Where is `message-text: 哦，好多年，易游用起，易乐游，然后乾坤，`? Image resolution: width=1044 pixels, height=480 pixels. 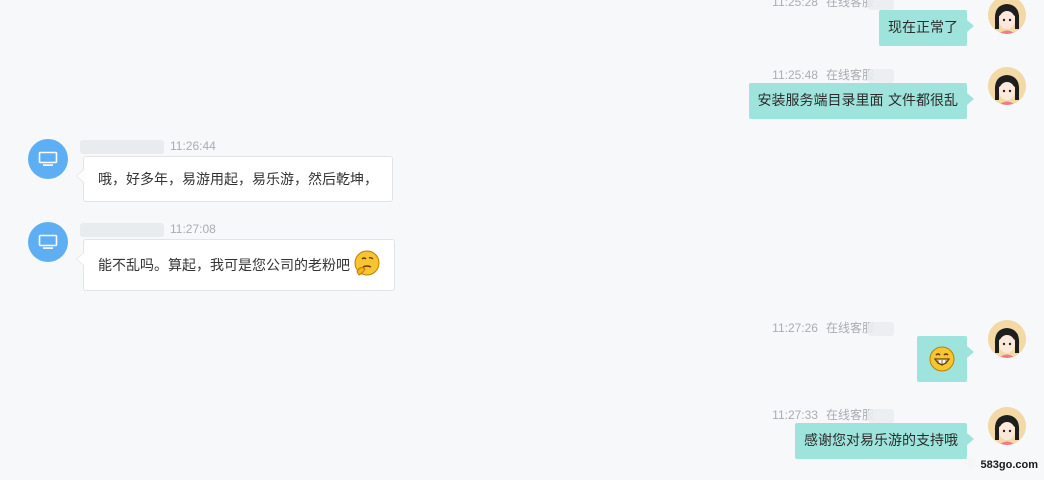 message-text: 哦，好多年，易游用起，易乐游，然后乾坤， is located at coordinates (238, 180).